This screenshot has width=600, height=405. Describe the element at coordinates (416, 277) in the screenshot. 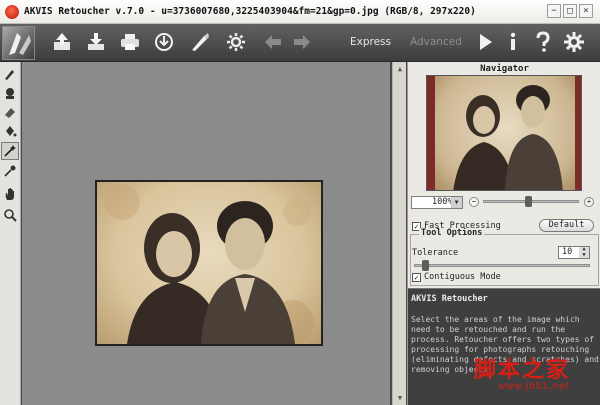

I see `contiguous-checkbox: ✓` at that location.